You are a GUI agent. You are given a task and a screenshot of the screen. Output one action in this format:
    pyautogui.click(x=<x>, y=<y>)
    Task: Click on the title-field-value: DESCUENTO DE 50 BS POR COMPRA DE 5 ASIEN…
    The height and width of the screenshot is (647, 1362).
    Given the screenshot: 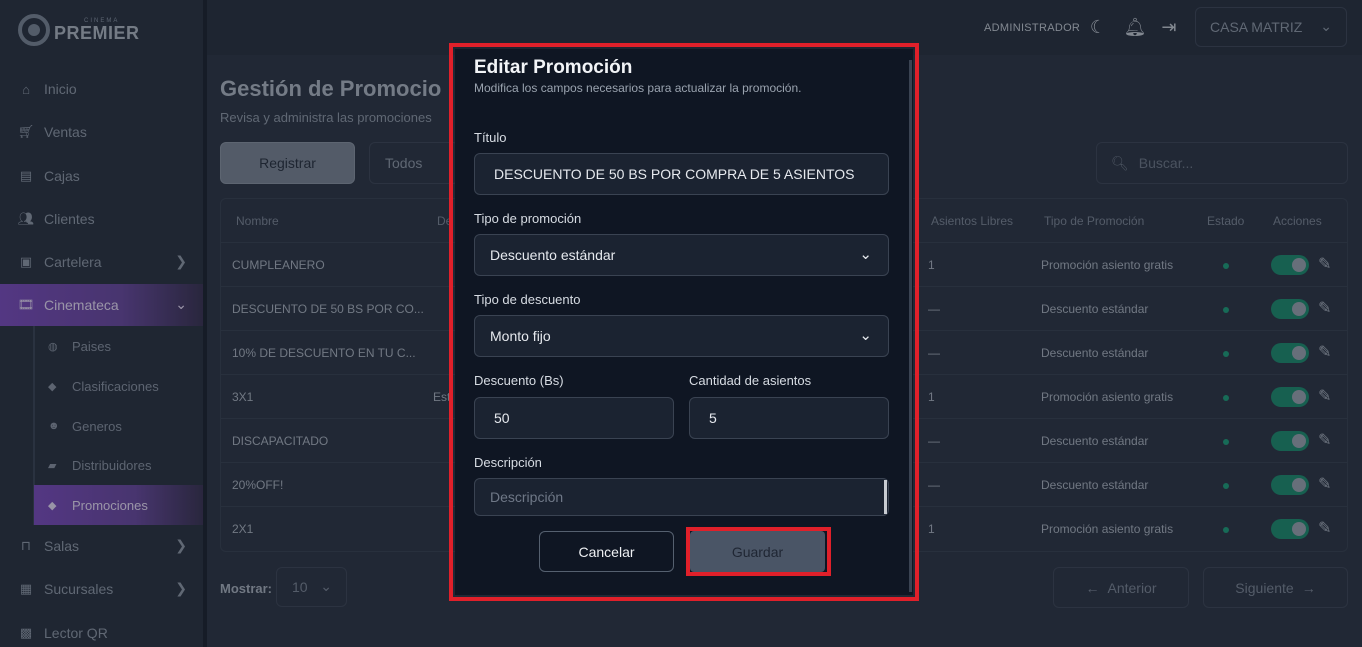 What is the action you would take?
    pyautogui.click(x=674, y=174)
    